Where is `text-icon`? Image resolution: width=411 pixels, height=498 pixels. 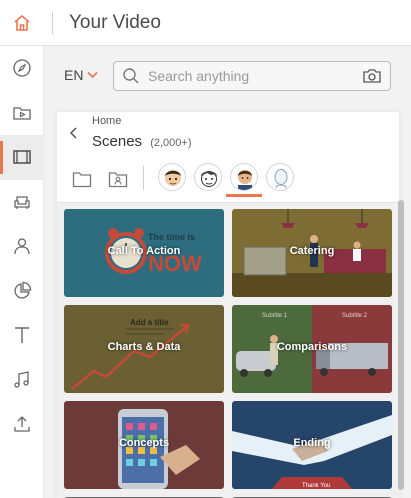 text-icon is located at coordinates (22, 335).